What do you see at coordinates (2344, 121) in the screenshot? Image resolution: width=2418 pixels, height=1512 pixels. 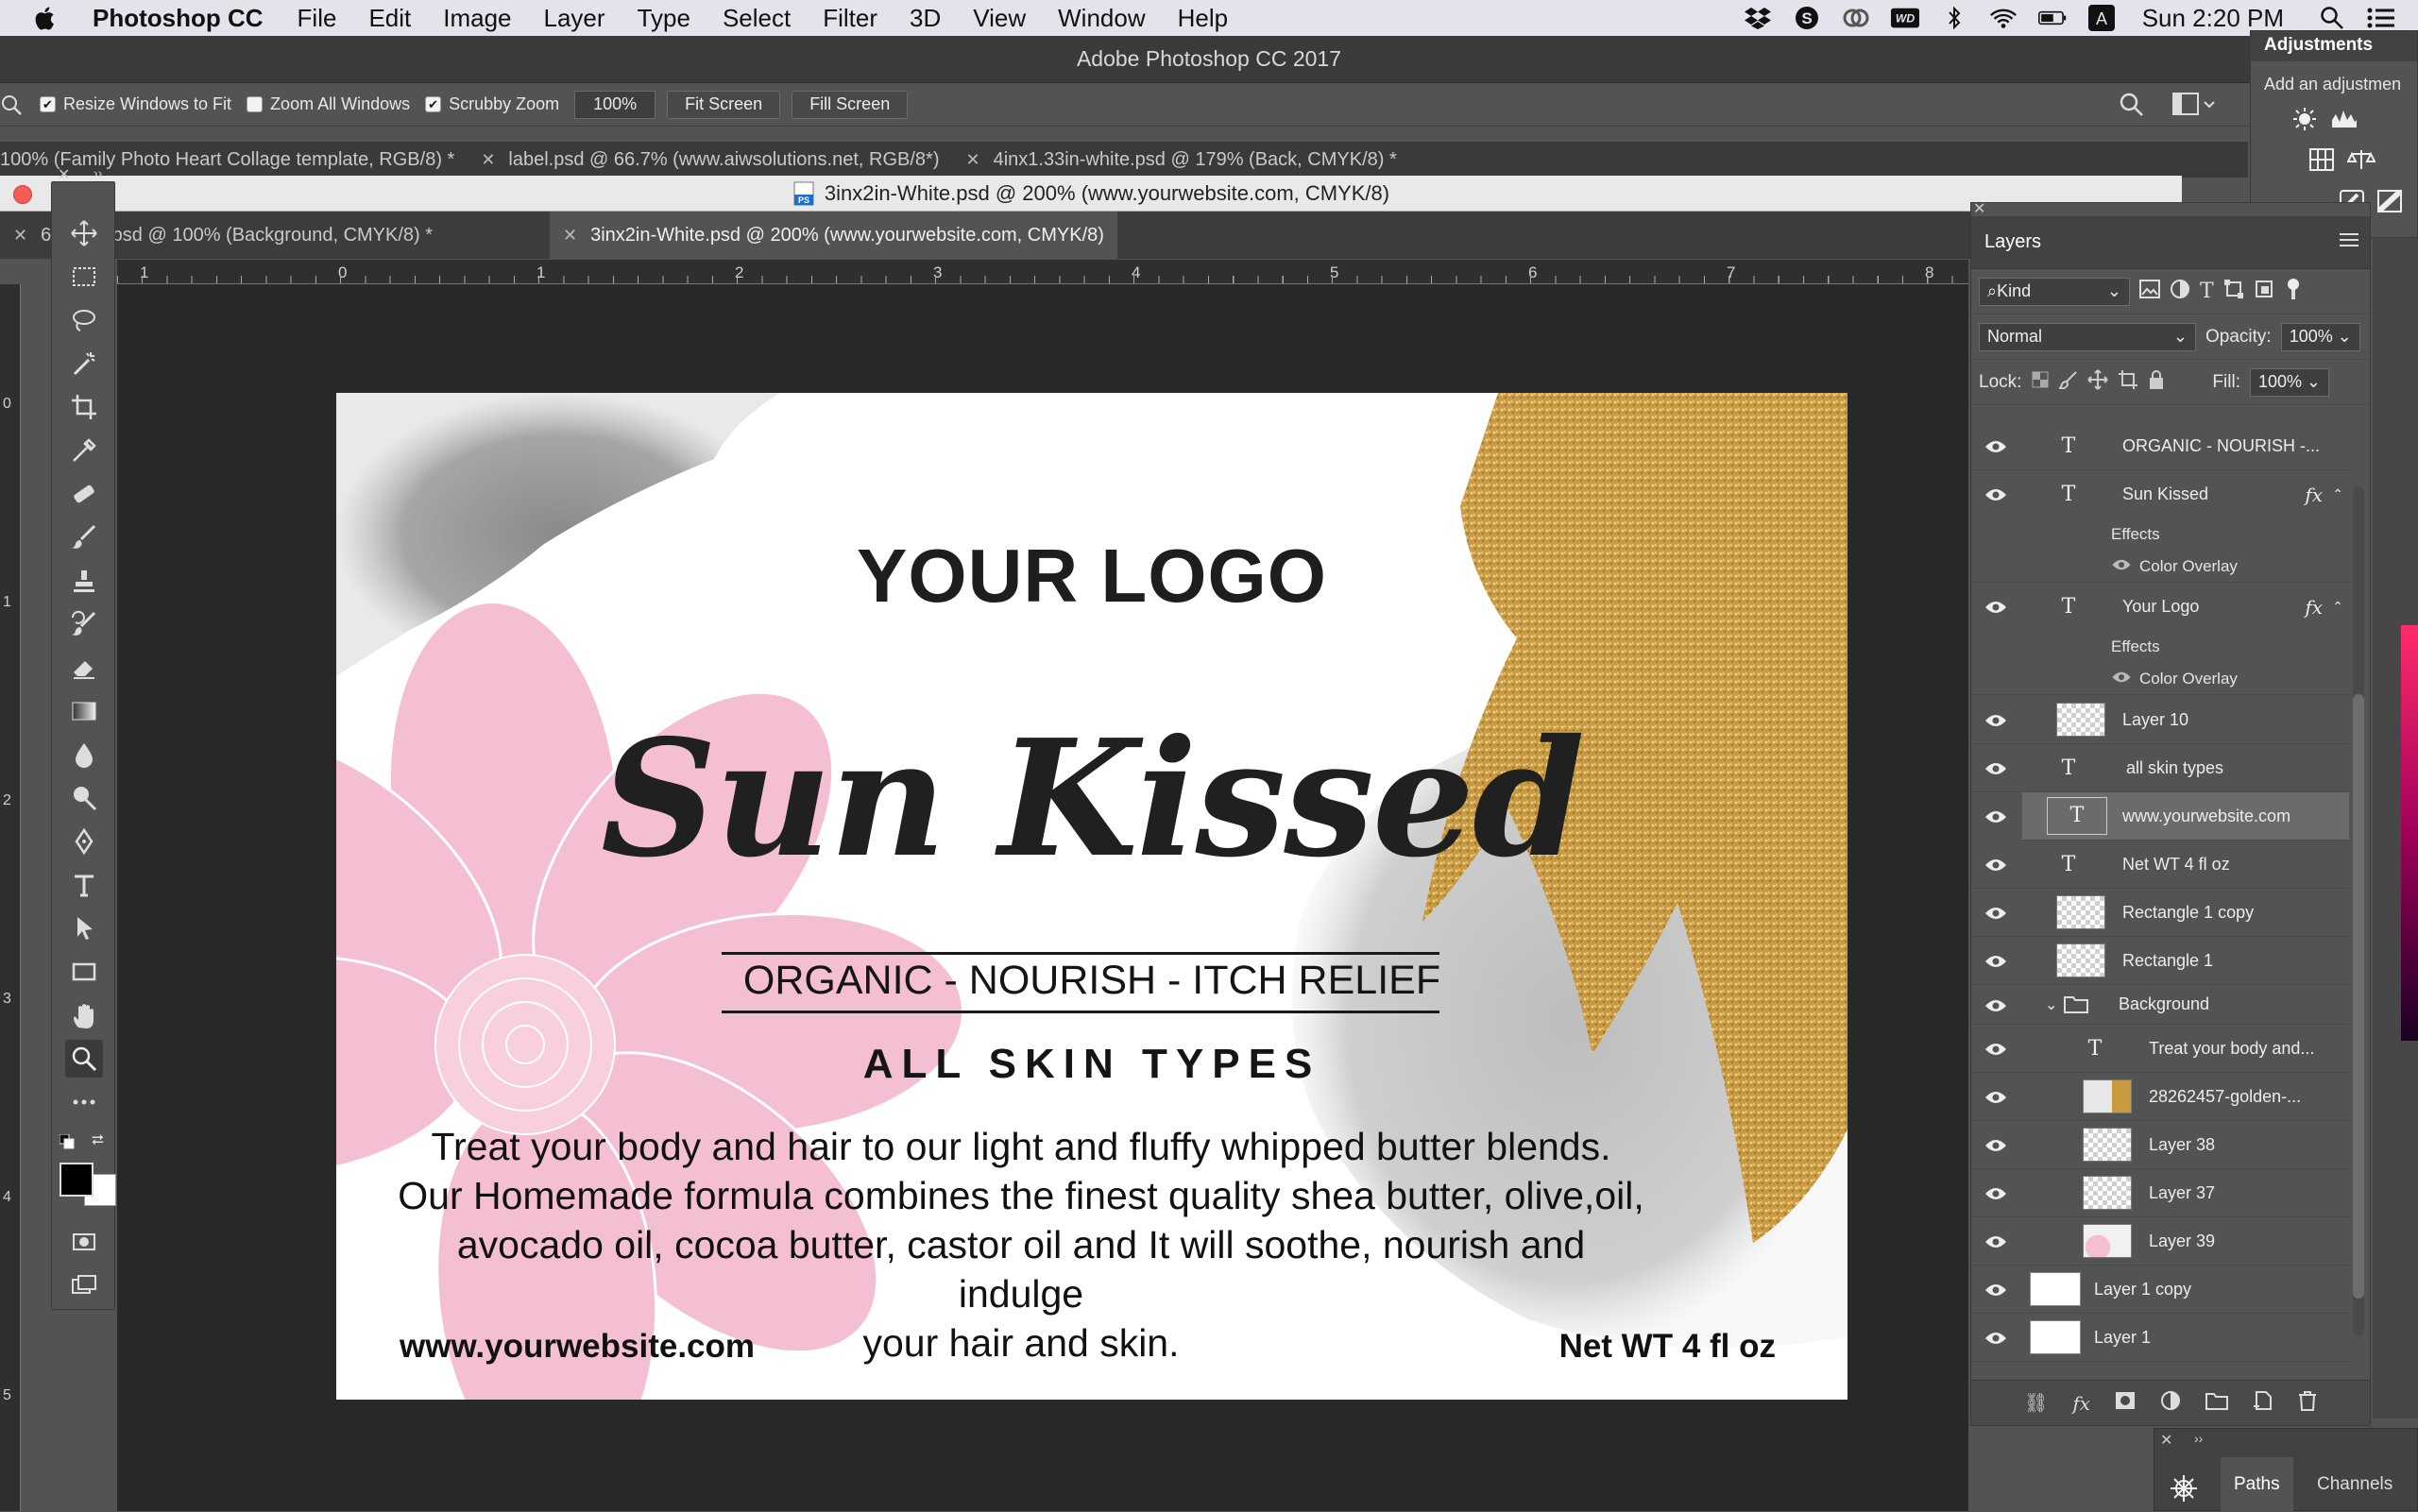 I see `levels-icon` at bounding box center [2344, 121].